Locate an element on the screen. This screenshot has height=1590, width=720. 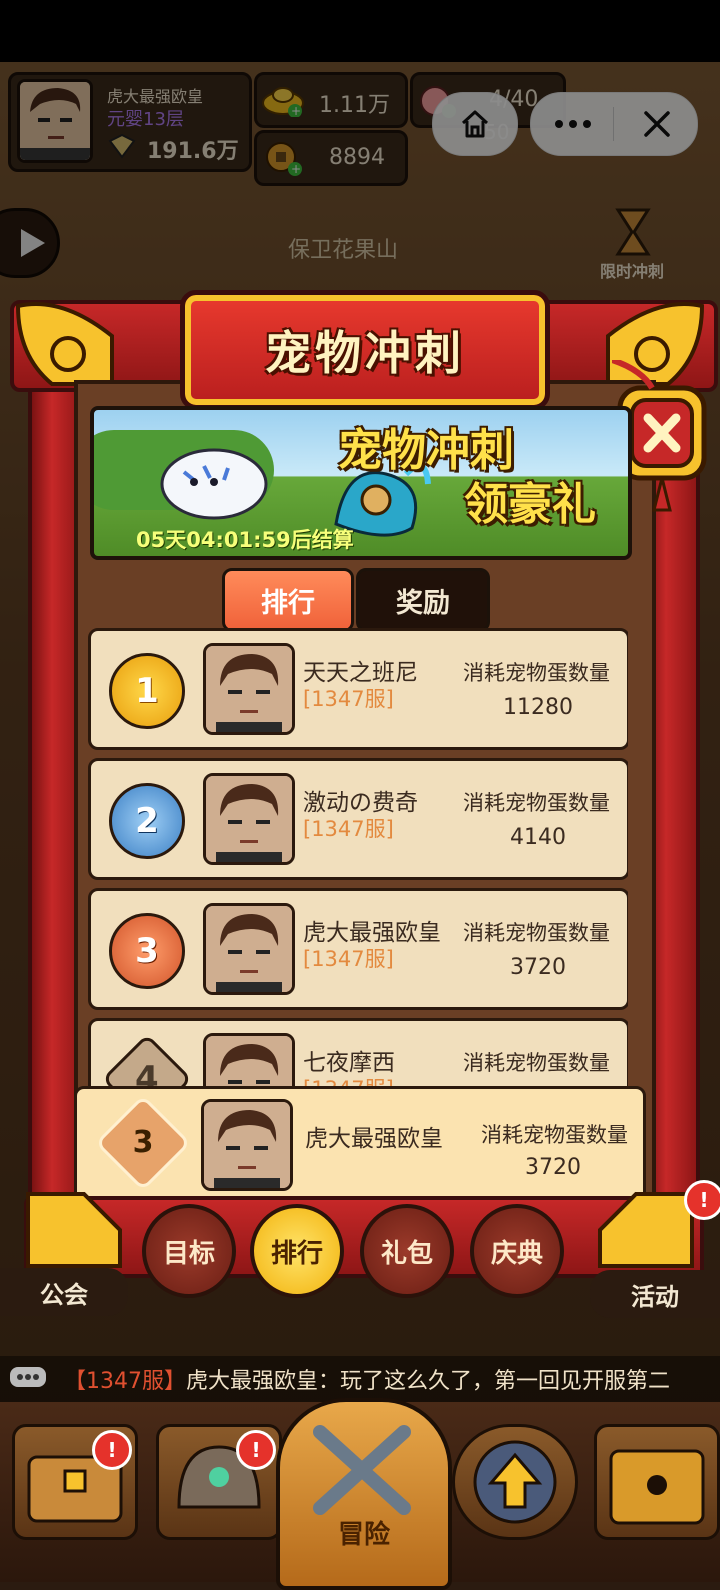
ranking-row: 2 激动の费奇 [1347服] 消耗宠物蛋数量 4140 is located at coordinates (358, 819).